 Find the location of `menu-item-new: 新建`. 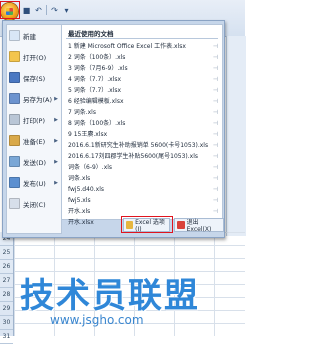

menu-item-new: 新建 is located at coordinates (34, 35).